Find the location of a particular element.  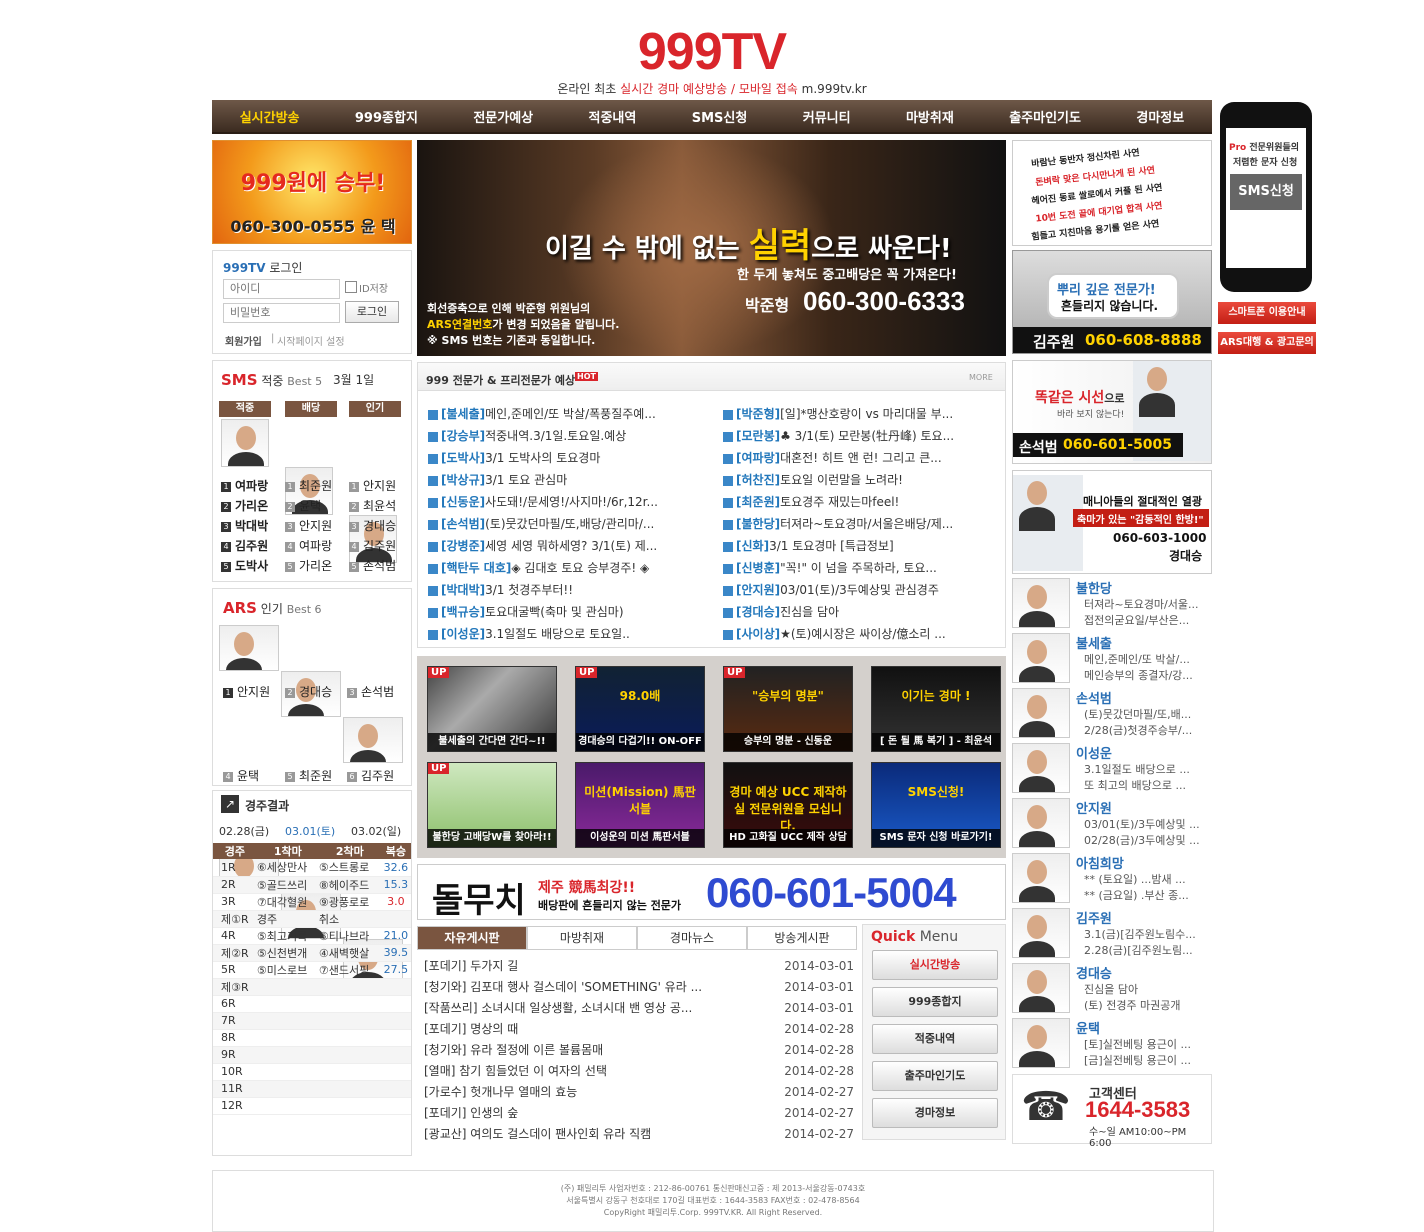

board-row: [광교산] 여의도 걸스데이 팬사인회 유라 직캠 2014-02-27 is located at coordinates (639, 1134).